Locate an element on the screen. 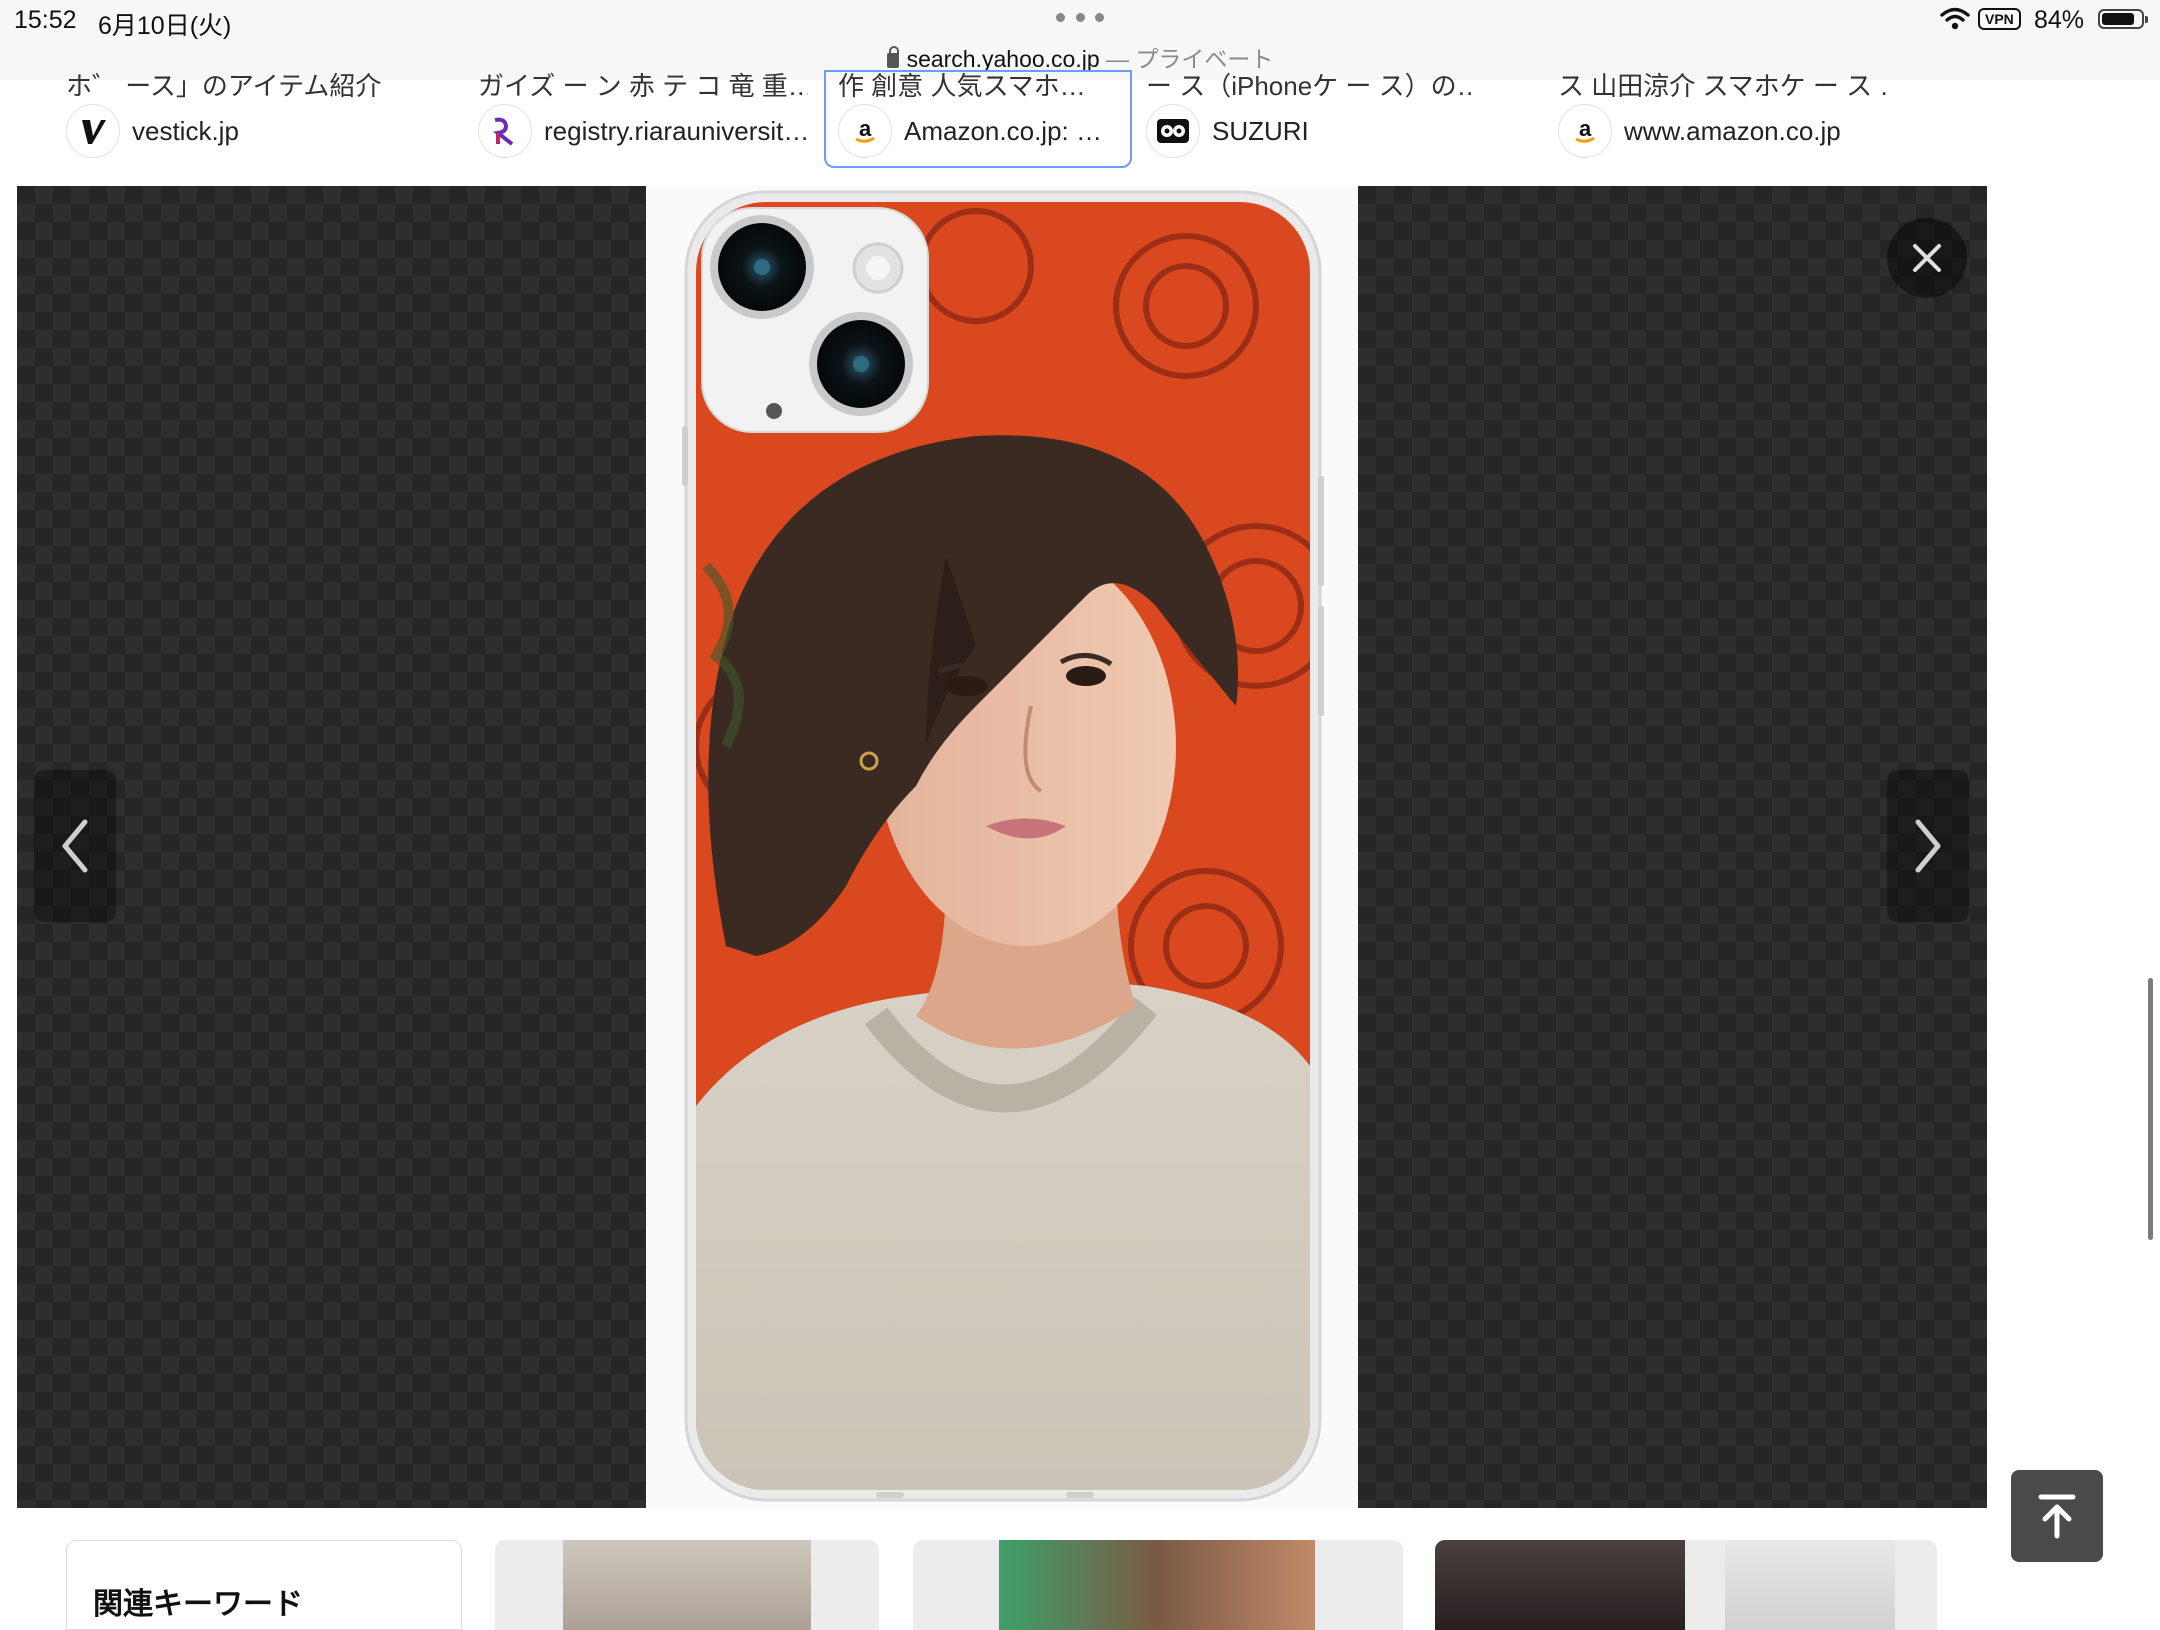 The width and height of the screenshot is (2160, 1630). source-name: SUZURI is located at coordinates (1260, 130).